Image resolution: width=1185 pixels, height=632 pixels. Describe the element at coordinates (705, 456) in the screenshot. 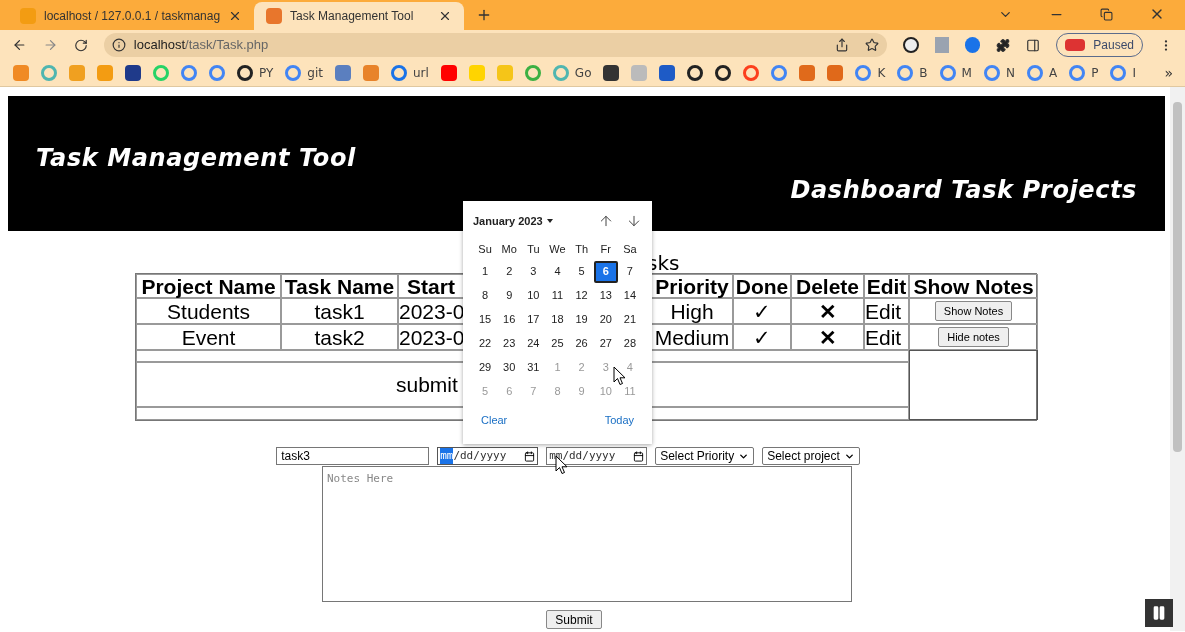

I see `select-dropdown: Select Priority` at that location.